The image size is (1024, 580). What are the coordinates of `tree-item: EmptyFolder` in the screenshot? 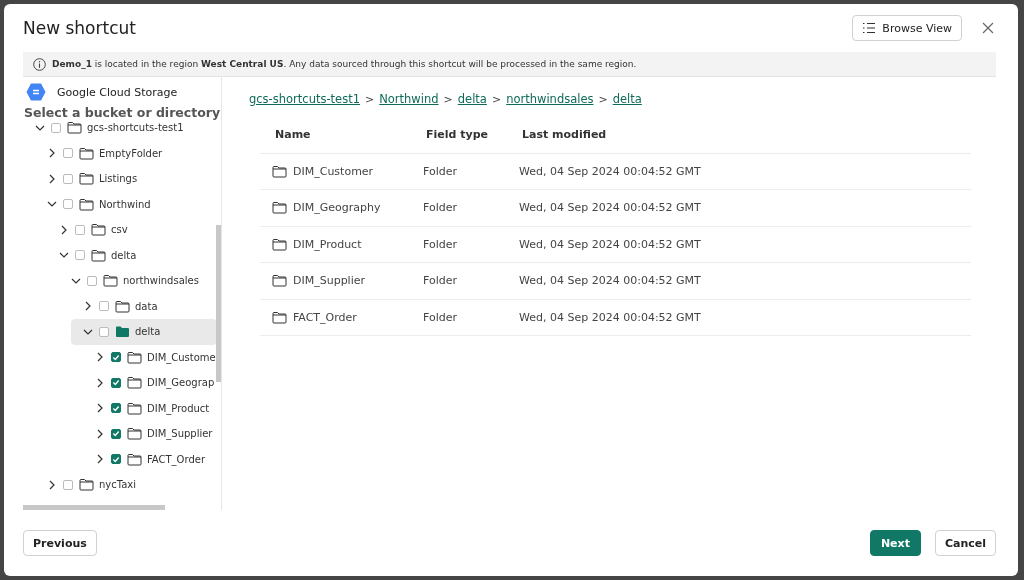 It's located at (126, 153).